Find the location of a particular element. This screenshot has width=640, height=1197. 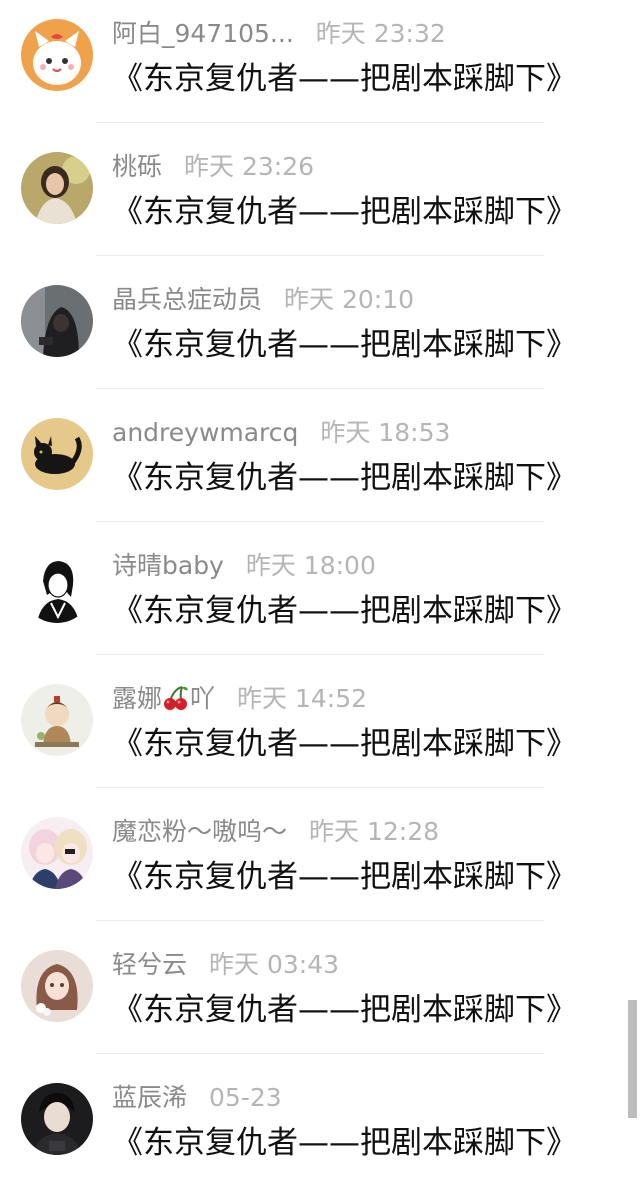

comment-meta: 轻兮云 昨天 03:43 is located at coordinates (225, 965).